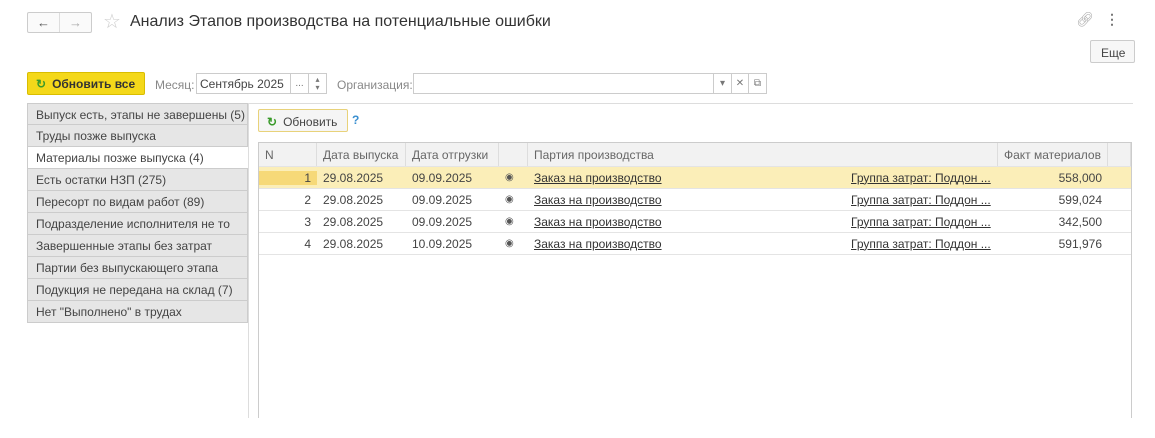 The image size is (1155, 438). I want to click on row-number: 4, so click(307, 243).